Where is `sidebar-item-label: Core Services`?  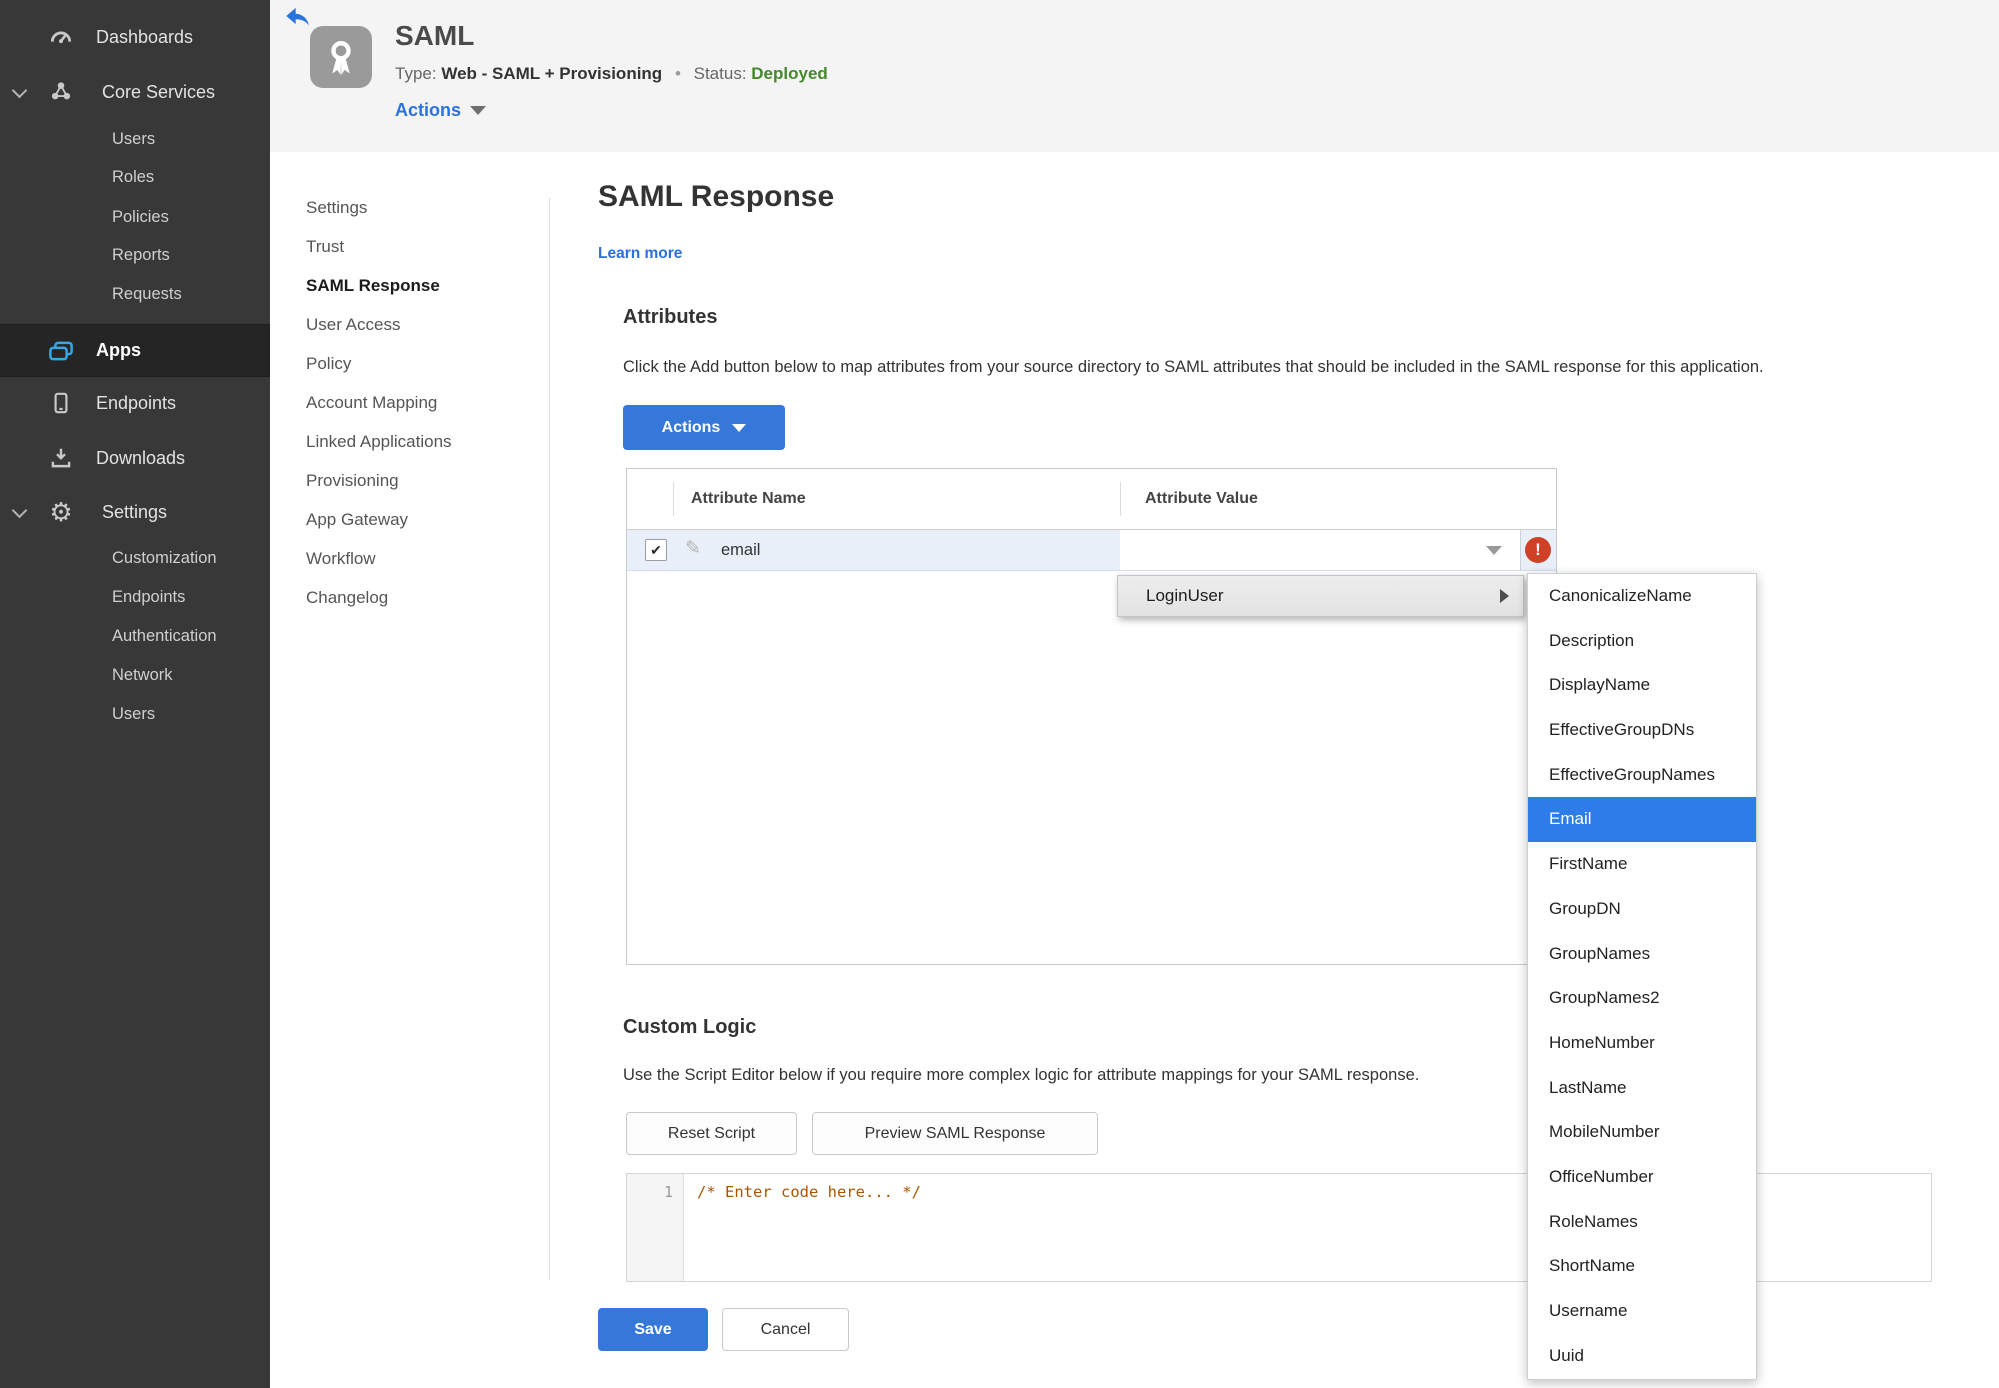 sidebar-item-label: Core Services is located at coordinates (159, 91).